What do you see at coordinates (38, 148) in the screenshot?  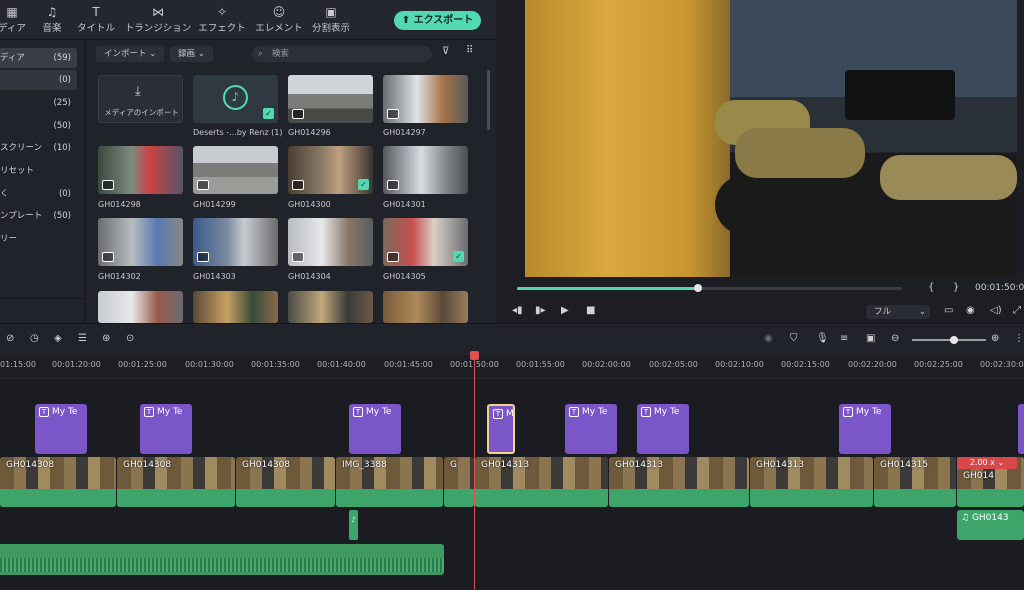 I see `sidebar-item-screen: スクリーン (10)` at bounding box center [38, 148].